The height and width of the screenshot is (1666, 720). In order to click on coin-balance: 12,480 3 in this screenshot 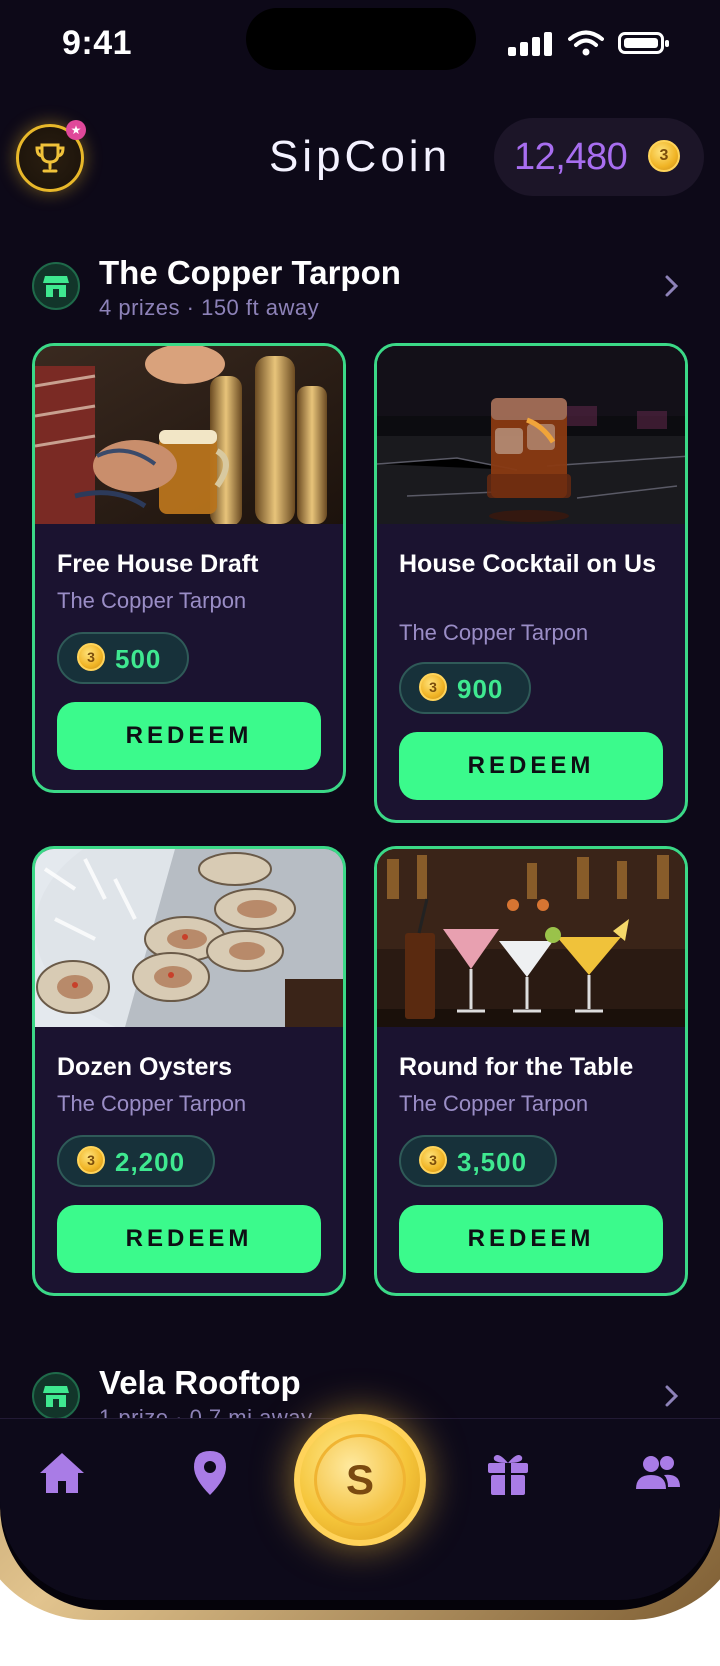, I will do `click(599, 157)`.